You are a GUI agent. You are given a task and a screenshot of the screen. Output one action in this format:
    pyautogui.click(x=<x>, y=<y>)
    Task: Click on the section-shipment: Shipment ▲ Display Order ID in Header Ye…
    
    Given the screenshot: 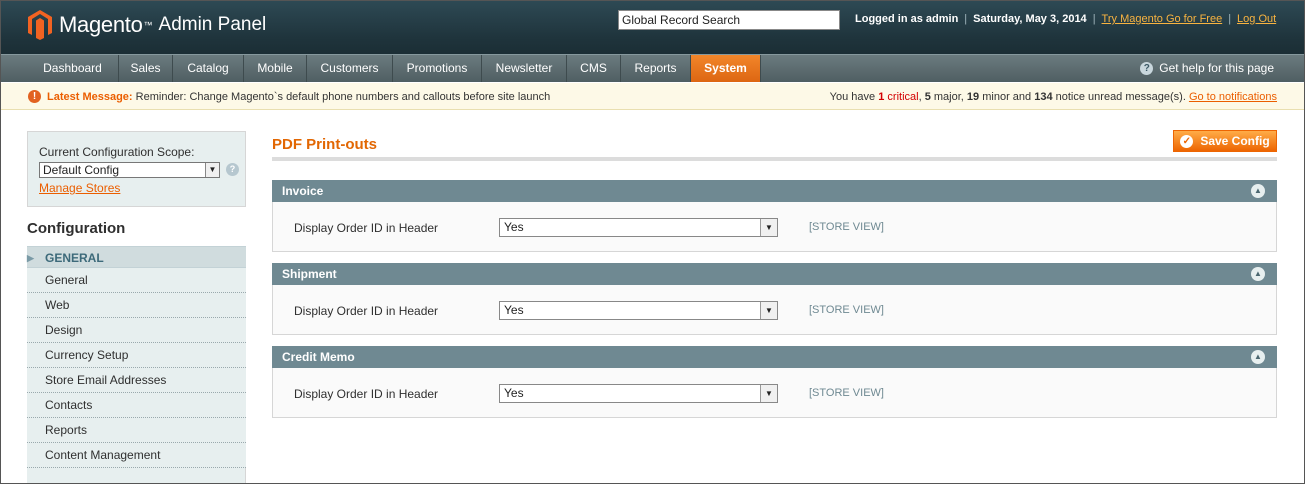 What is the action you would take?
    pyautogui.click(x=774, y=299)
    